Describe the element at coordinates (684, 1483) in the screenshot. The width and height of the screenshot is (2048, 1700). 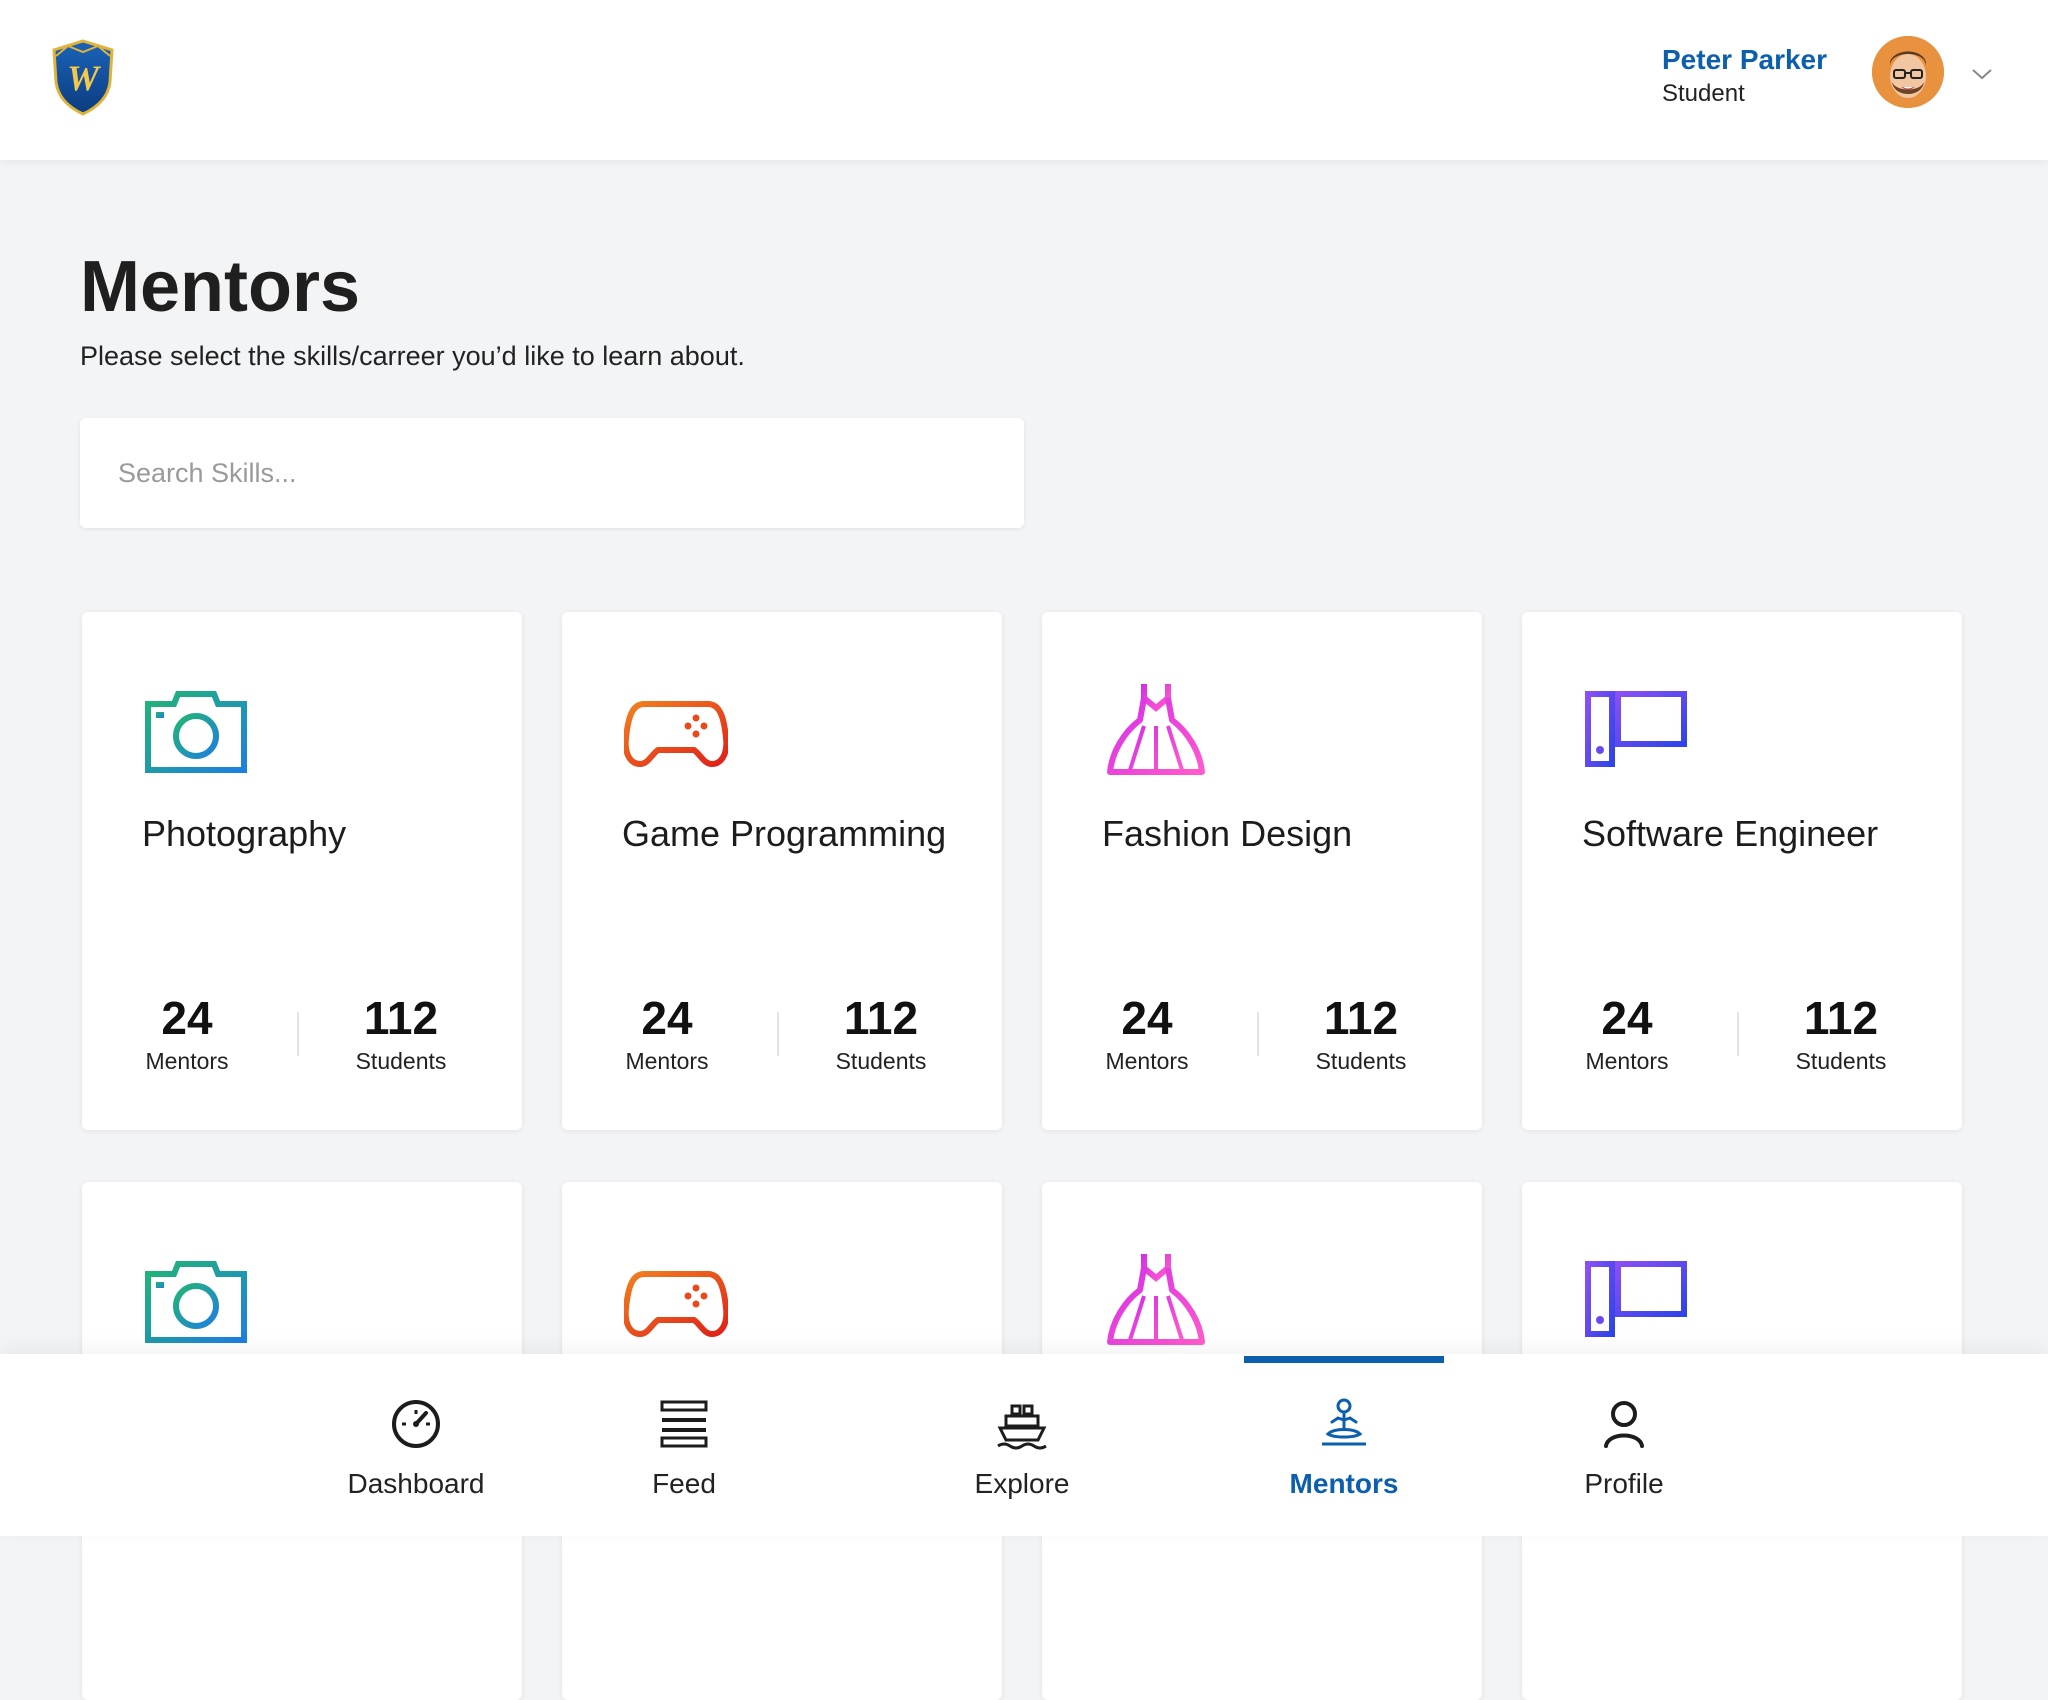
I see `nav-label: Feed` at that location.